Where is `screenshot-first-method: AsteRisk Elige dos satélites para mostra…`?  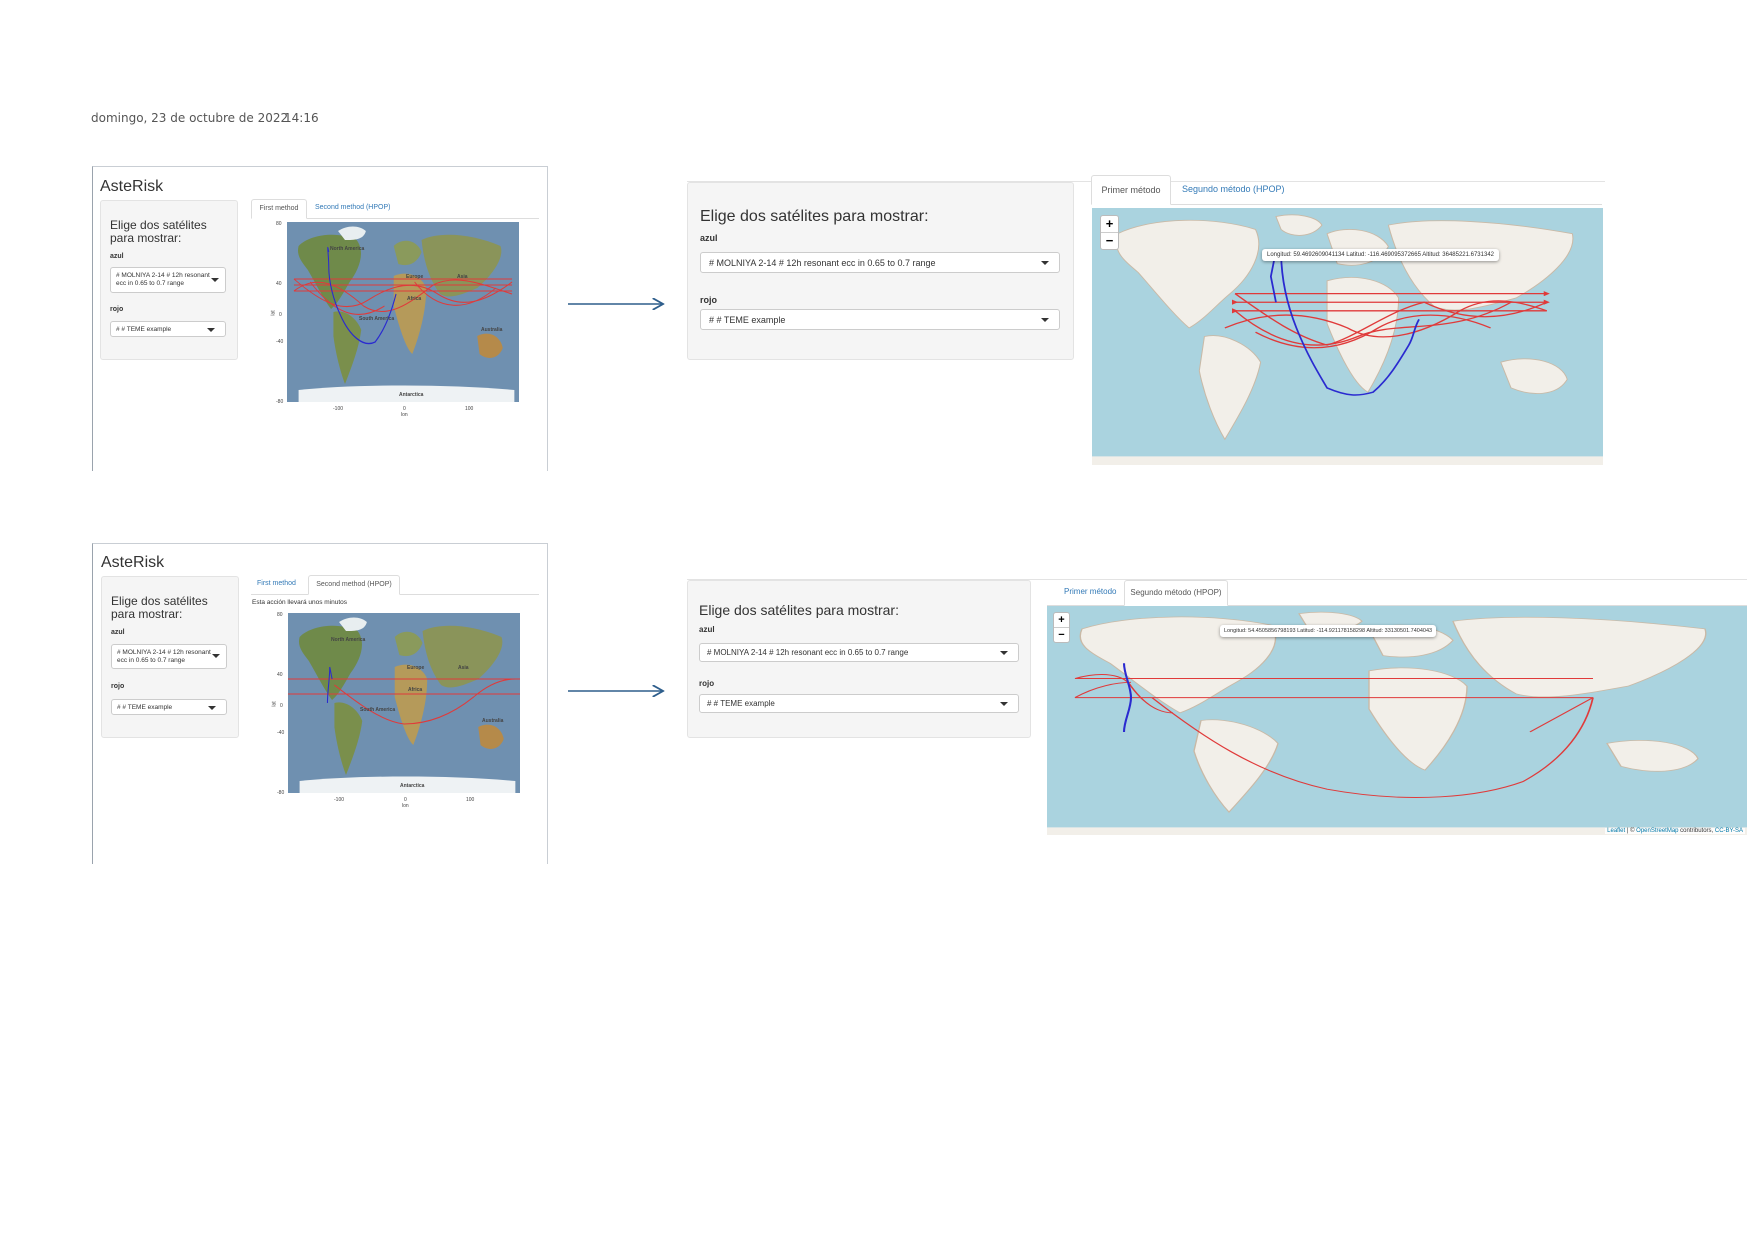
screenshot-first-method: AsteRisk Elige dos satélites para mostra… is located at coordinates (320, 318).